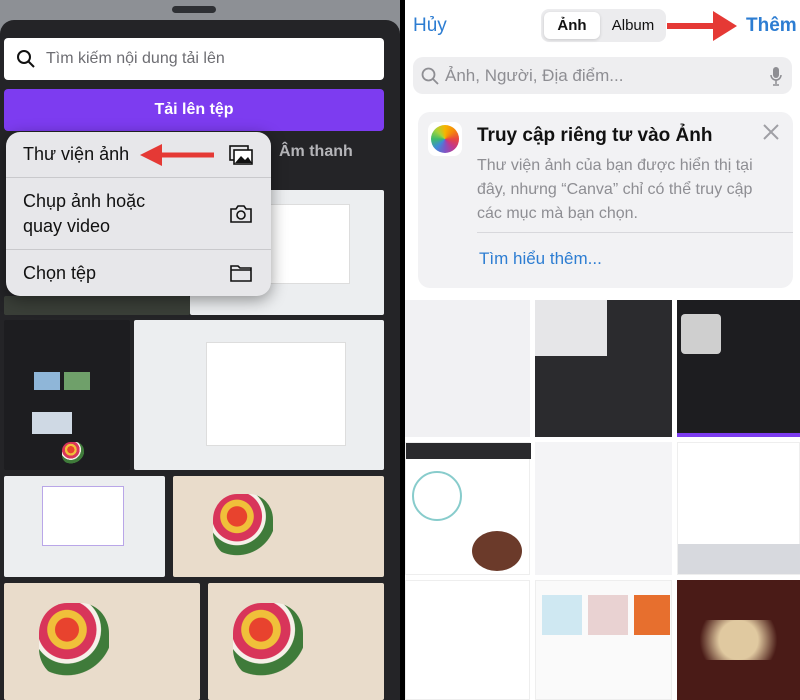  What do you see at coordinates (430, 26) in the screenshot?
I see `cancel-button: Hủy` at bounding box center [430, 26].